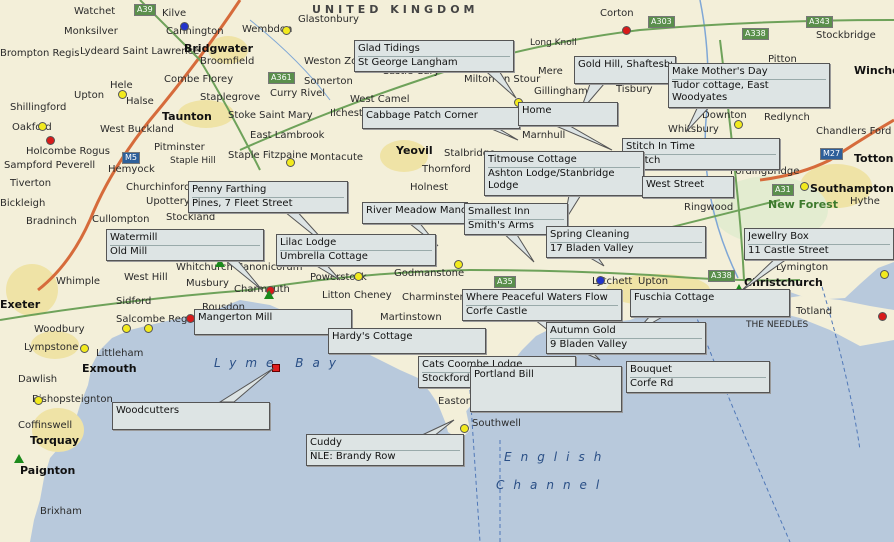  I want to click on town-label: West Buckland, so click(137, 129).